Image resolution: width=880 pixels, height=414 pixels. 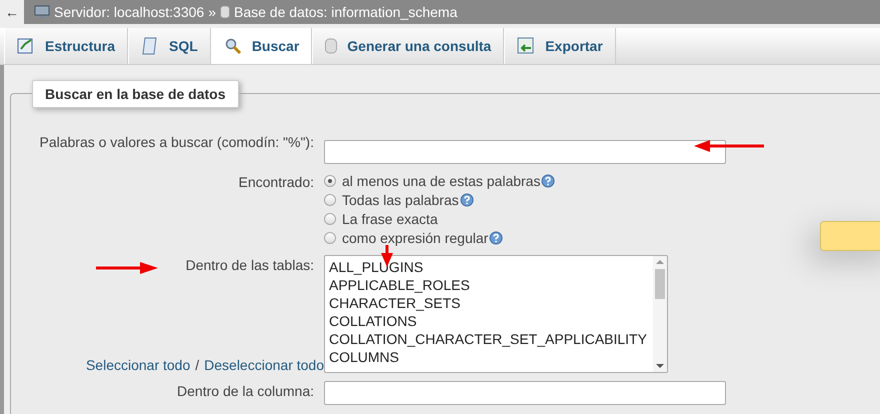 What do you see at coordinates (233, 46) in the screenshot?
I see `search-icon` at bounding box center [233, 46].